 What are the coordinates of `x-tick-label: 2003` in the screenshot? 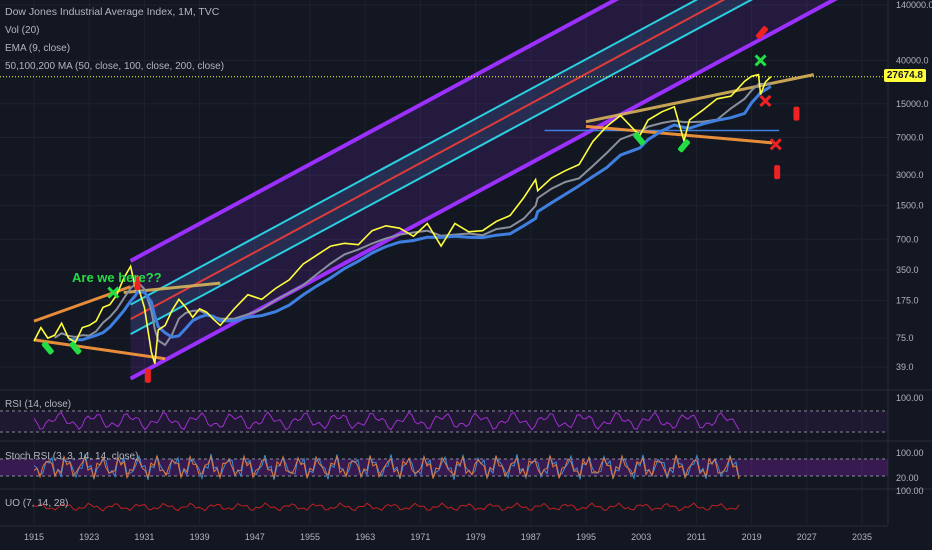 It's located at (641, 537).